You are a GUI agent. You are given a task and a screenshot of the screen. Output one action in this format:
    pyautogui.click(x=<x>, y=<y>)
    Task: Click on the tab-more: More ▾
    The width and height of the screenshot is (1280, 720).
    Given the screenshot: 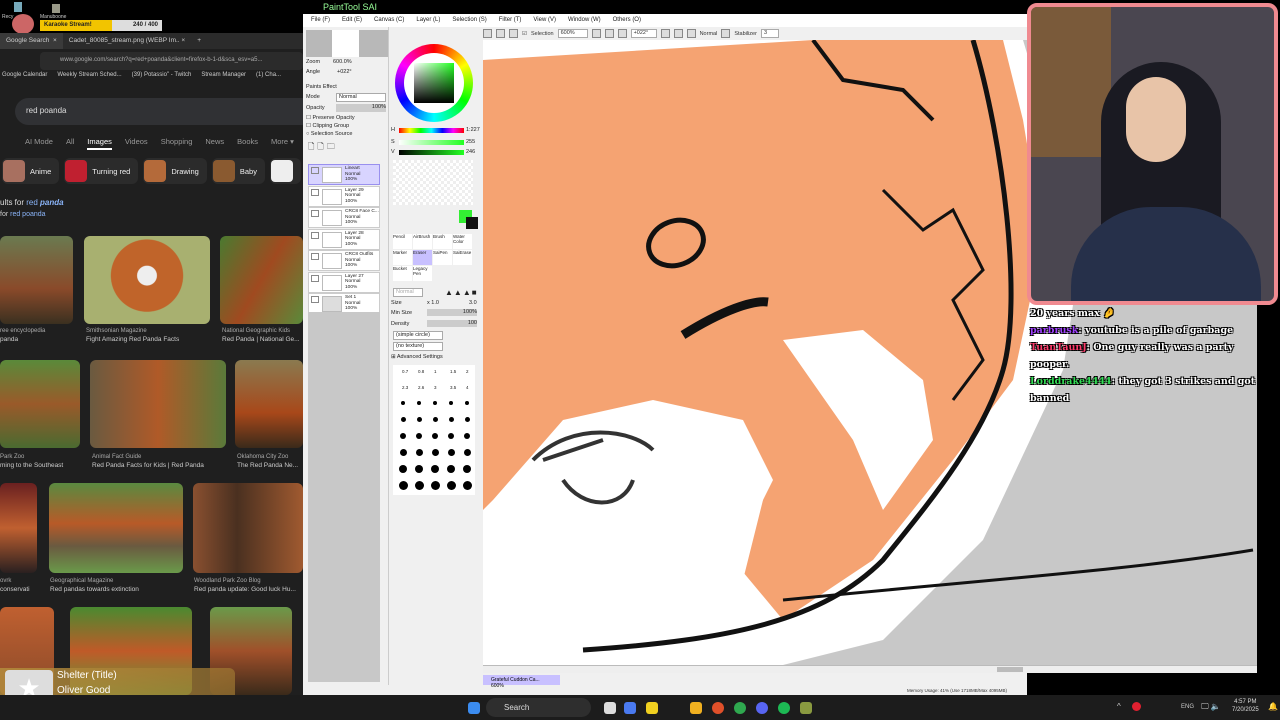 What is the action you would take?
    pyautogui.click(x=282, y=143)
    